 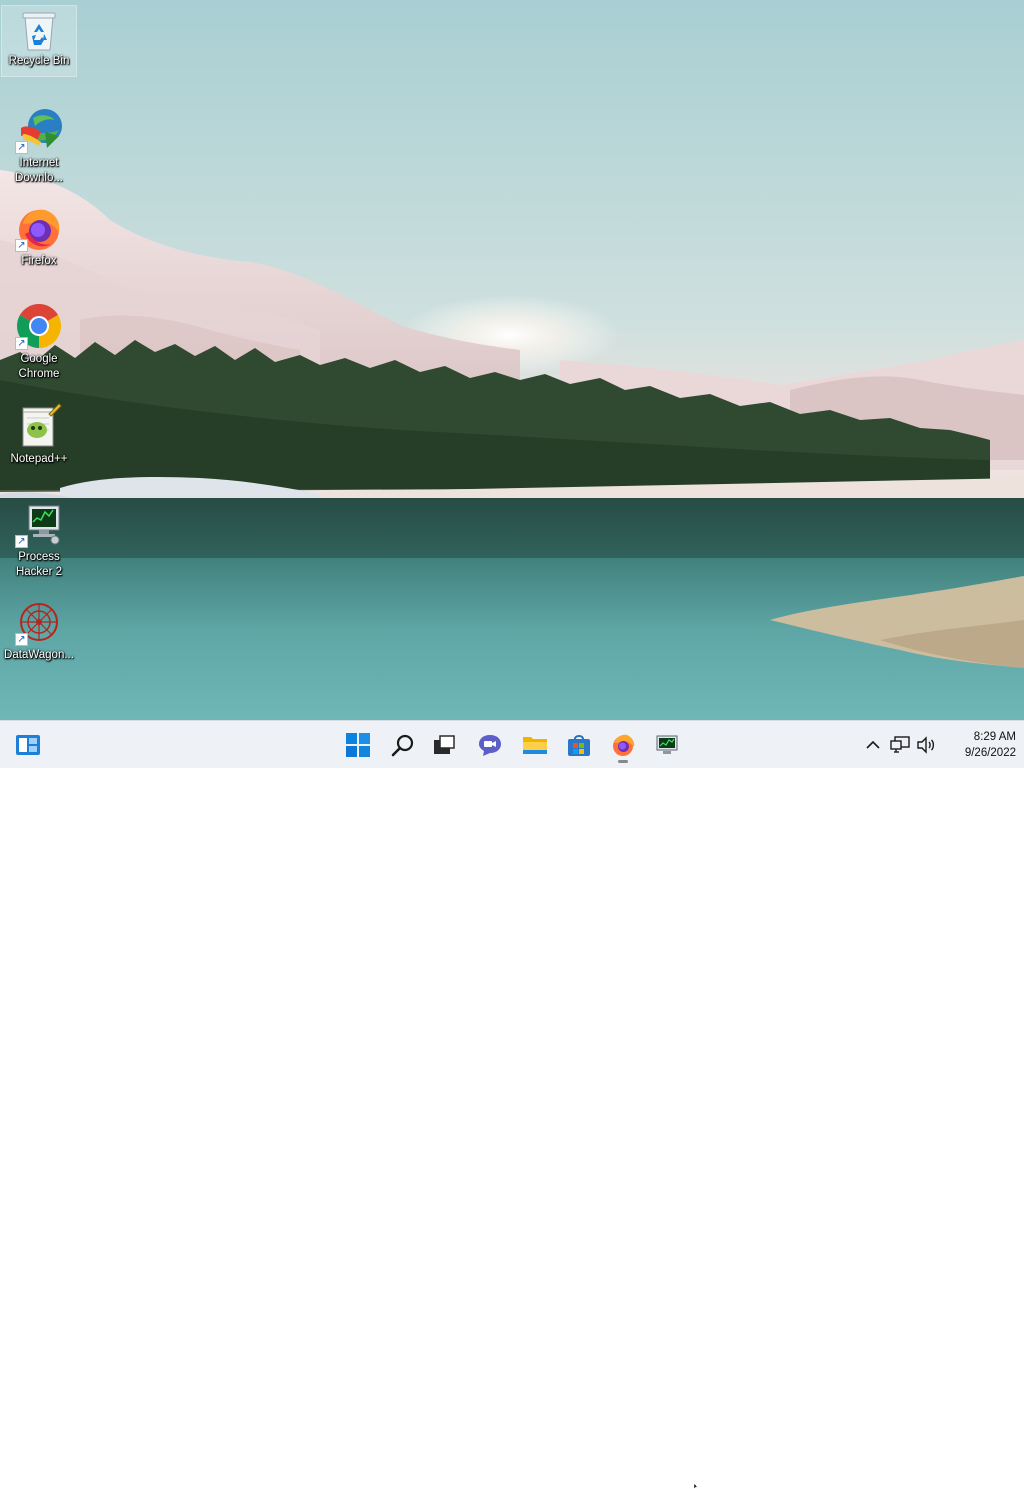 I want to click on desktop-icon-label: Recycle Bin, so click(x=39, y=61).